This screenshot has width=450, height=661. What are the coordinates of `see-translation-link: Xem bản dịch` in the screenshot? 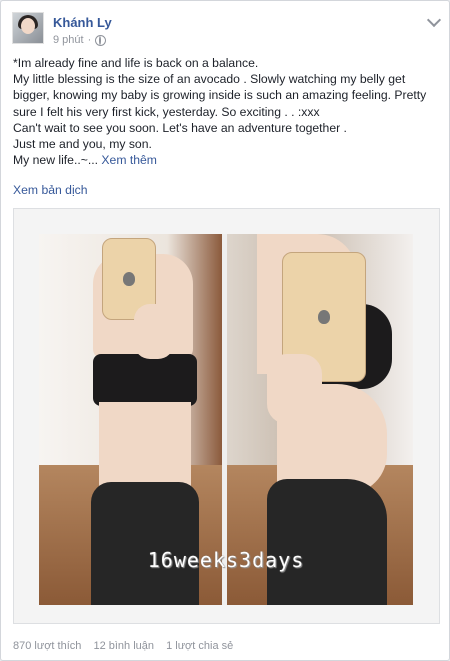 It's located at (50, 190).